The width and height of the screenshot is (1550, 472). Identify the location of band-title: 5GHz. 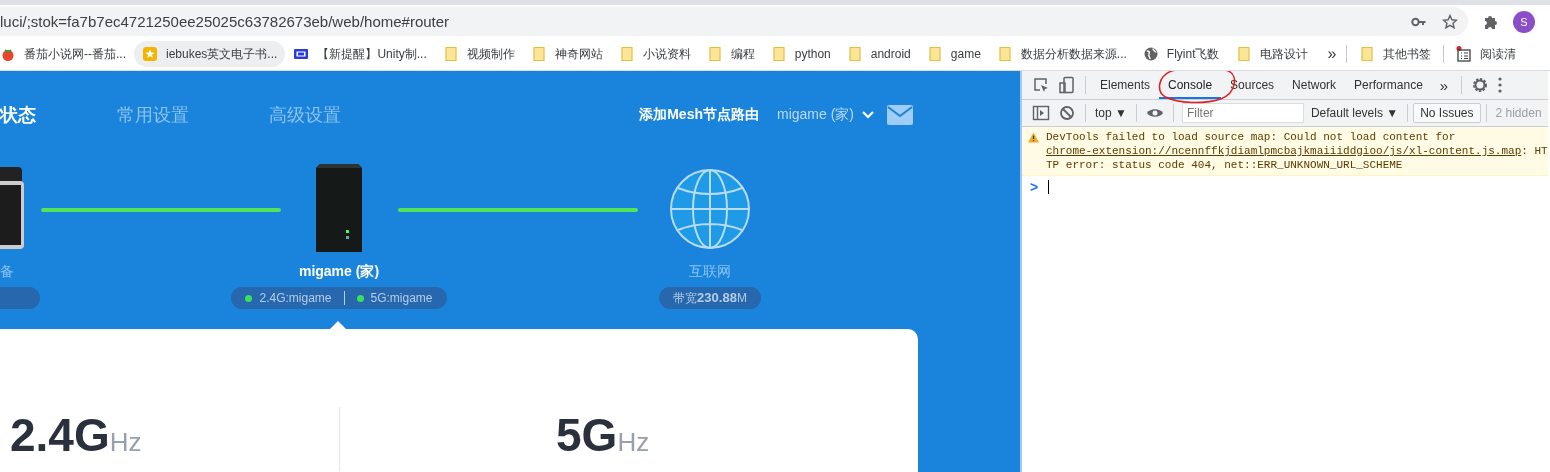
(603, 435).